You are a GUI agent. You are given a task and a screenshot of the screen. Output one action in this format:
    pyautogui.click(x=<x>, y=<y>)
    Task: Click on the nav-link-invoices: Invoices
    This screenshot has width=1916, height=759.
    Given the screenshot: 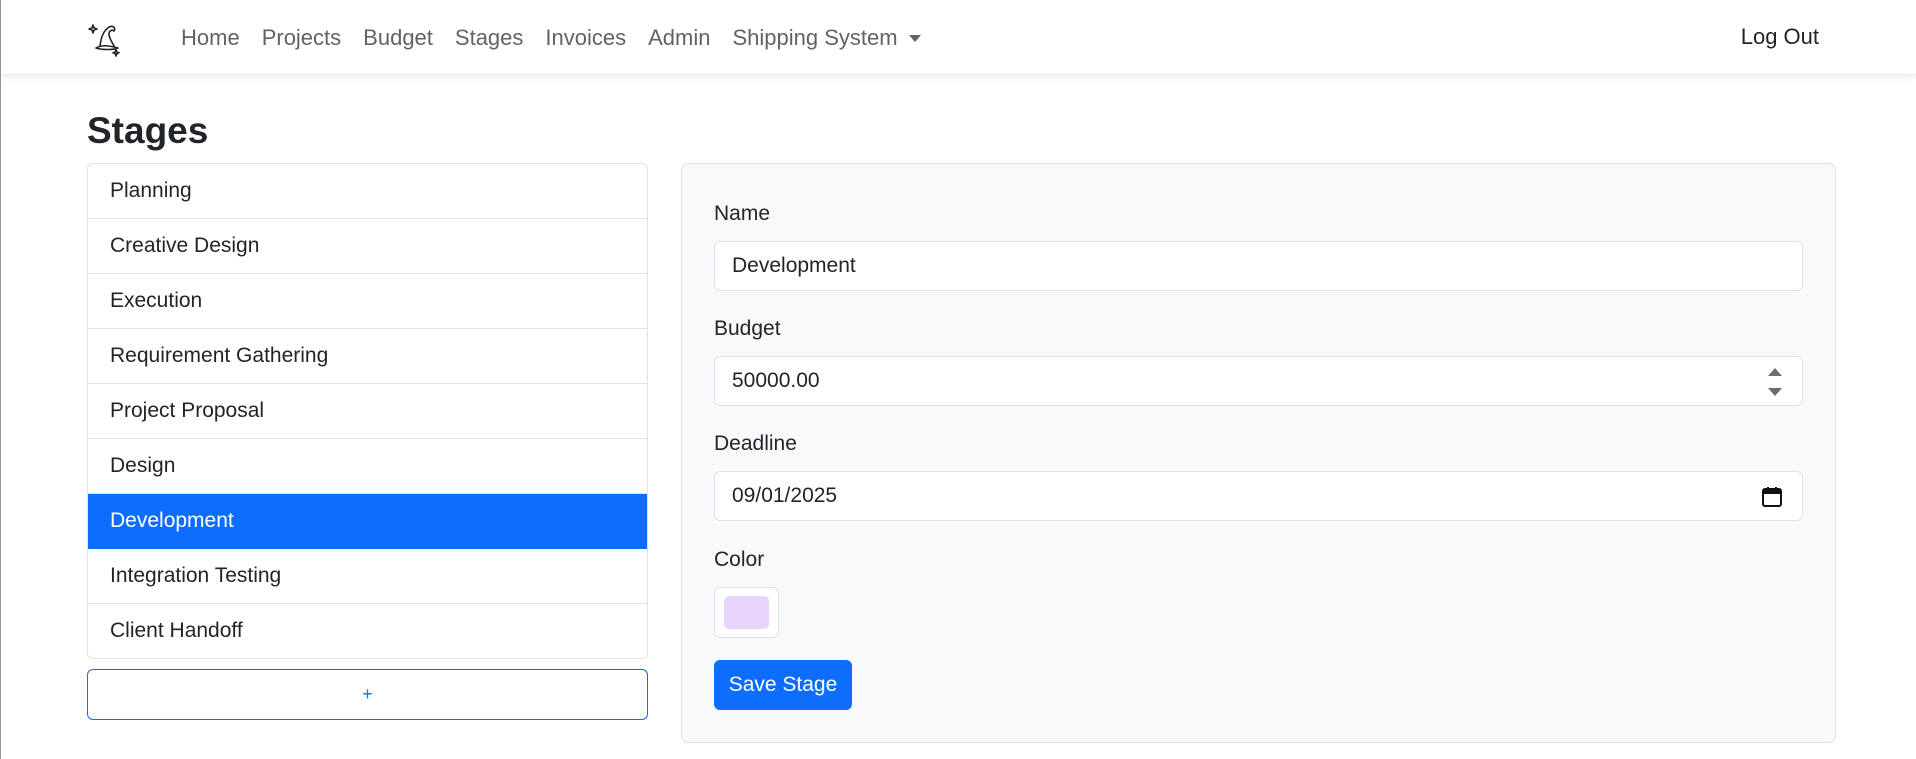 What is the action you would take?
    pyautogui.click(x=585, y=38)
    